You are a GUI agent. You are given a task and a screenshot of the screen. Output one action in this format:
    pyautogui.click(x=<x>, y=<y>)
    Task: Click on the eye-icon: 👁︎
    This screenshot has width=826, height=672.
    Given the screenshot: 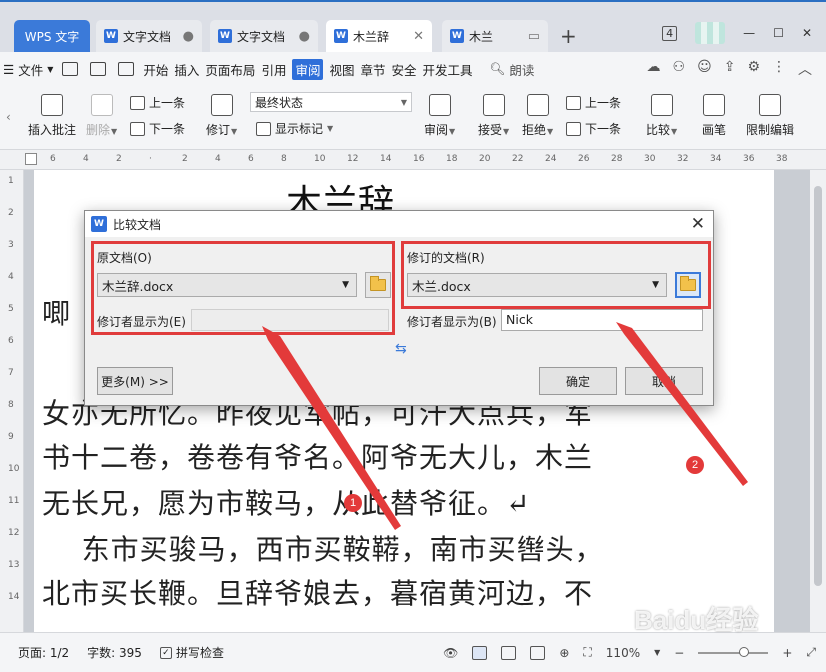 What is the action you would take?
    pyautogui.click(x=450, y=653)
    